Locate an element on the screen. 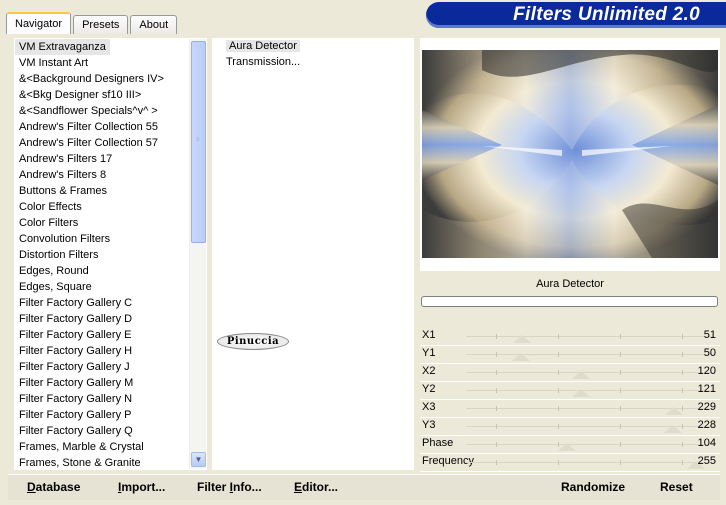 Image resolution: width=726 pixels, height=505 pixels. category-item: Andrew's Filter Collection 55 is located at coordinates (102, 127).